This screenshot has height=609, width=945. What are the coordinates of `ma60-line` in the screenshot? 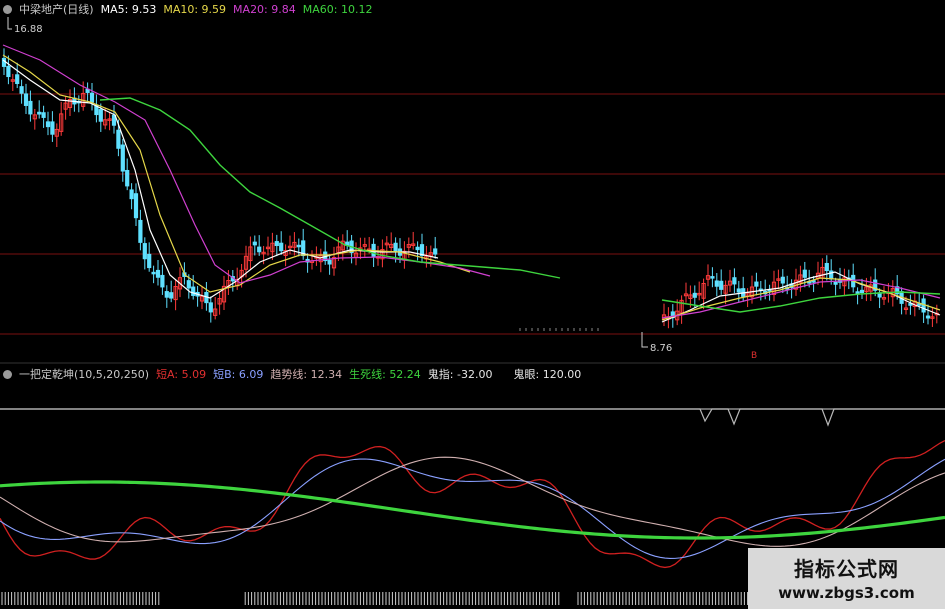 It's located at (330, 188).